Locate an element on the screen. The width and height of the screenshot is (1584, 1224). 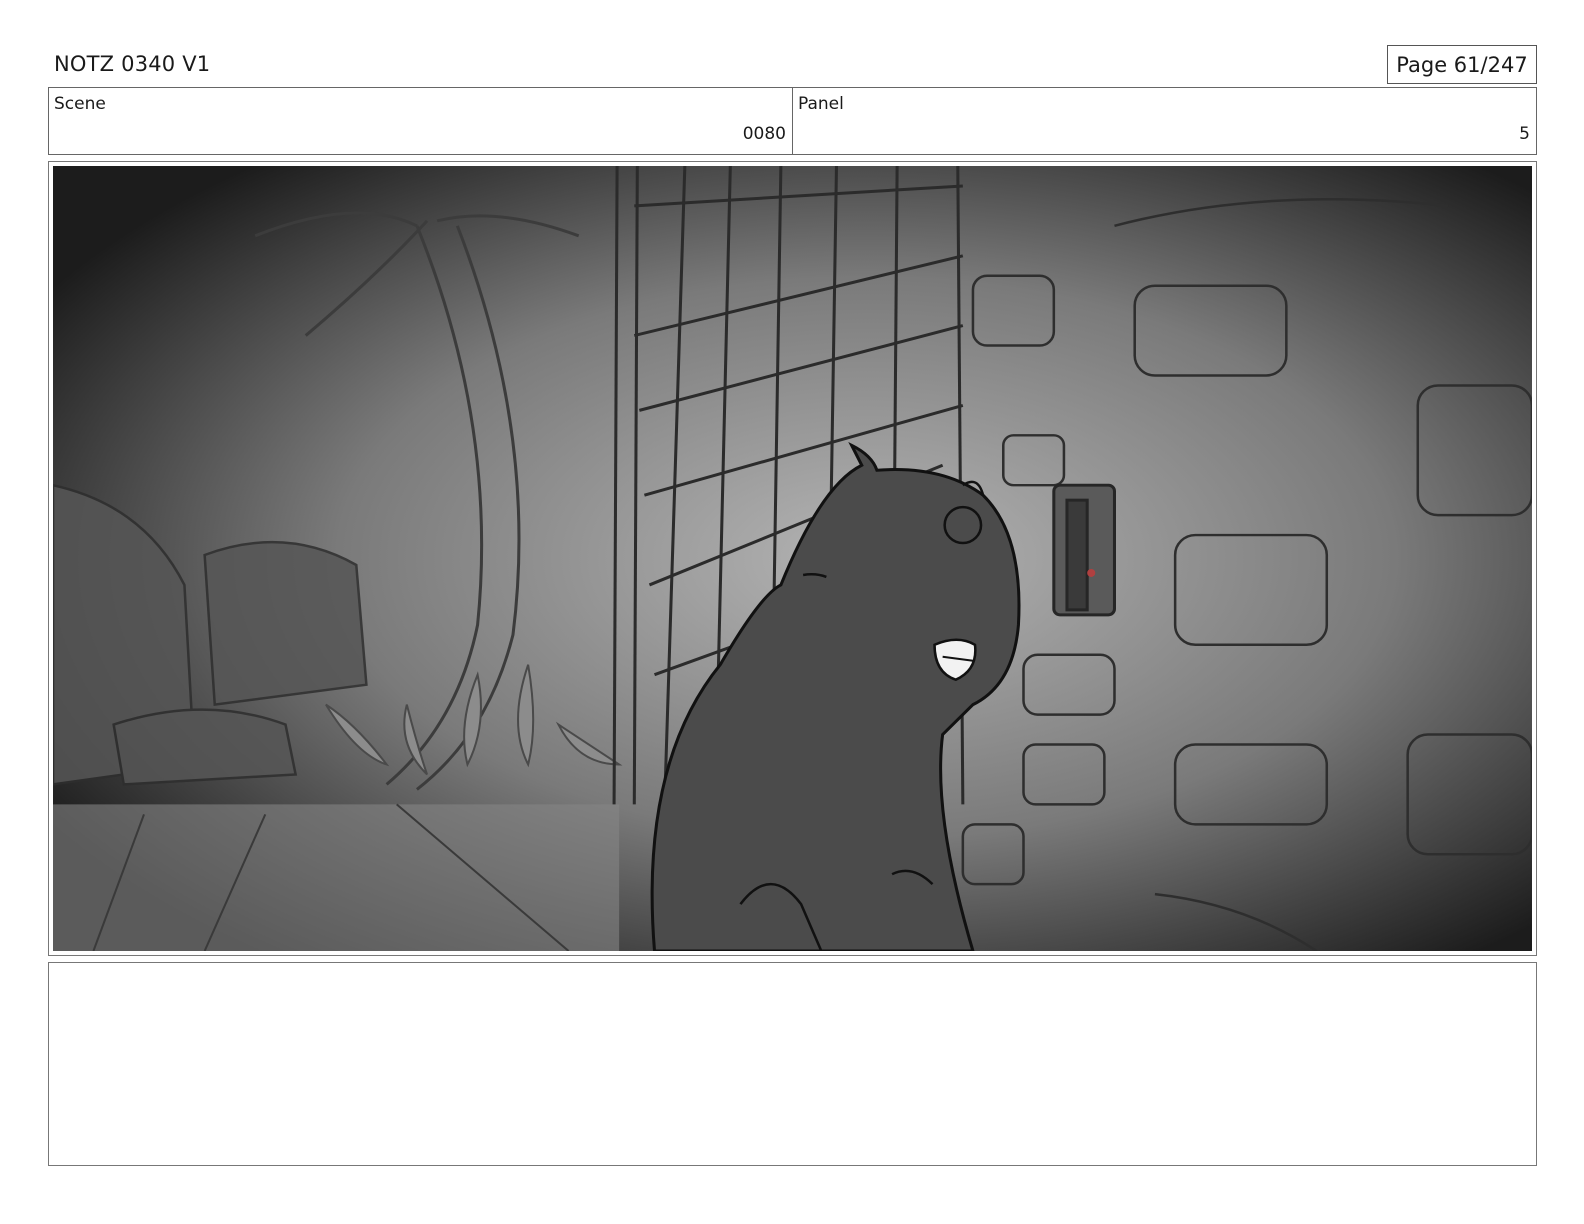
scene-panel-header: Scene 0080 Panel 5 is located at coordinates (792, 121).